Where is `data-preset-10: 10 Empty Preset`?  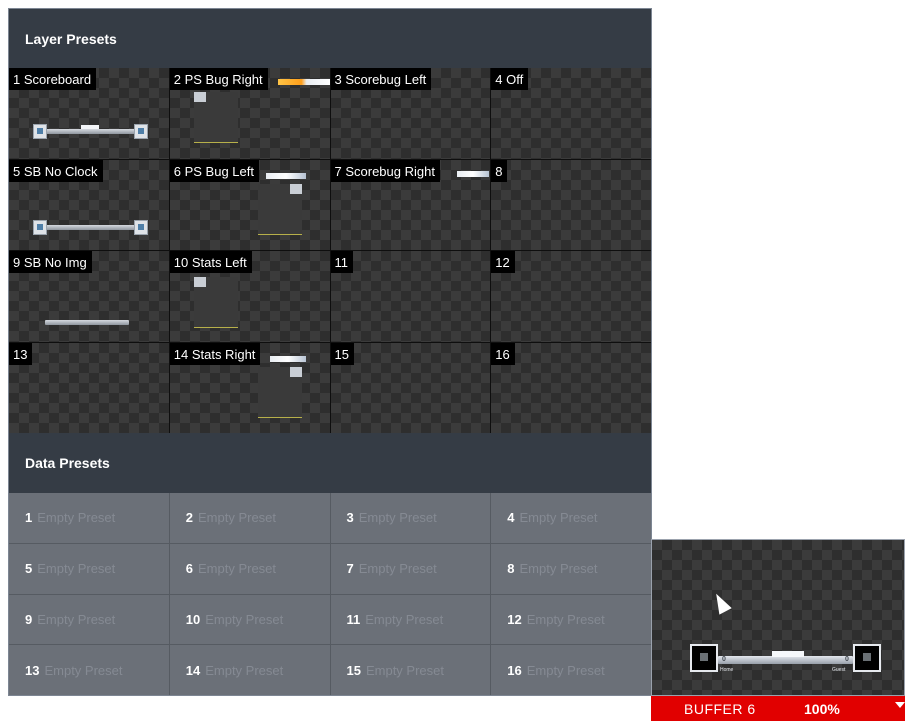
data-preset-10: 10 Empty Preset is located at coordinates (249, 619).